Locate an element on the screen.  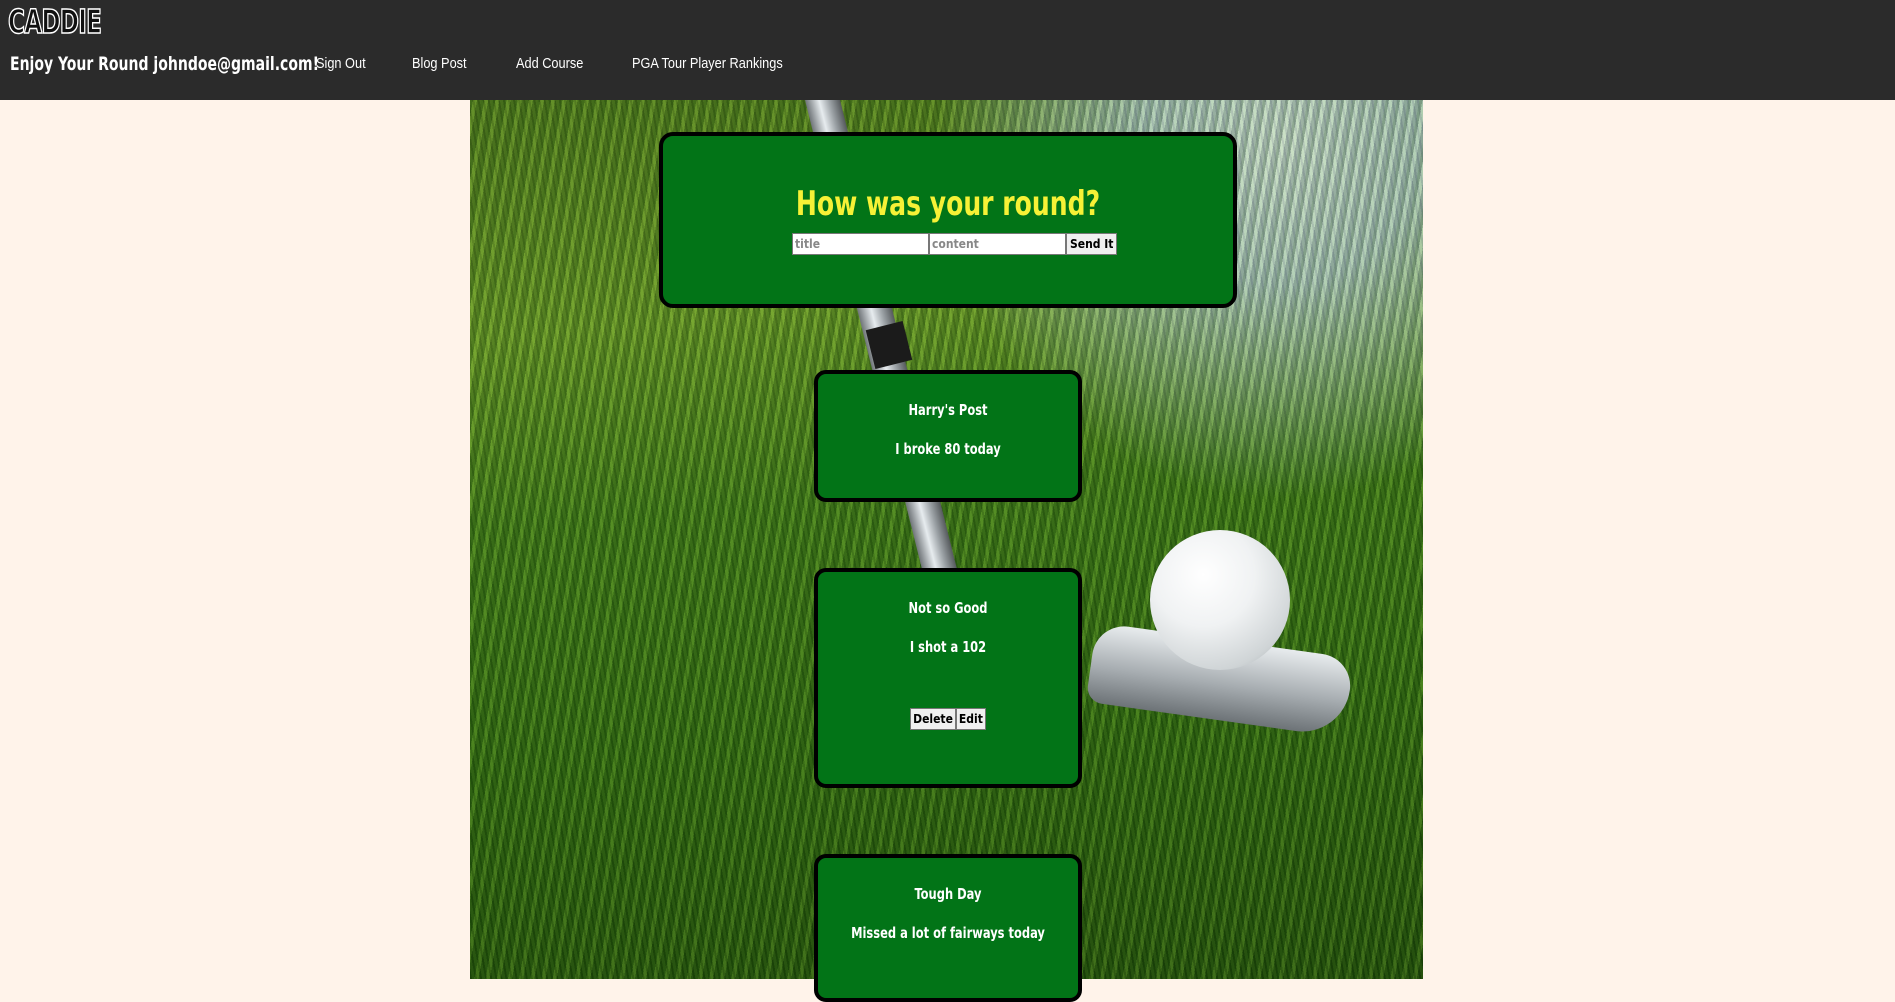
delete-button: Delete is located at coordinates (933, 719).